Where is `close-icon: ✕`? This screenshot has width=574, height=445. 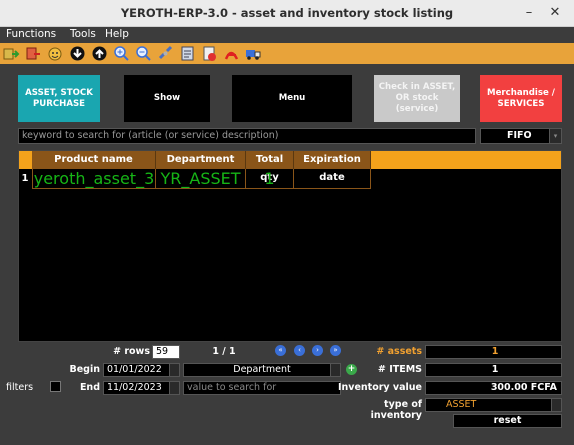
close-icon: ✕ is located at coordinates (555, 13).